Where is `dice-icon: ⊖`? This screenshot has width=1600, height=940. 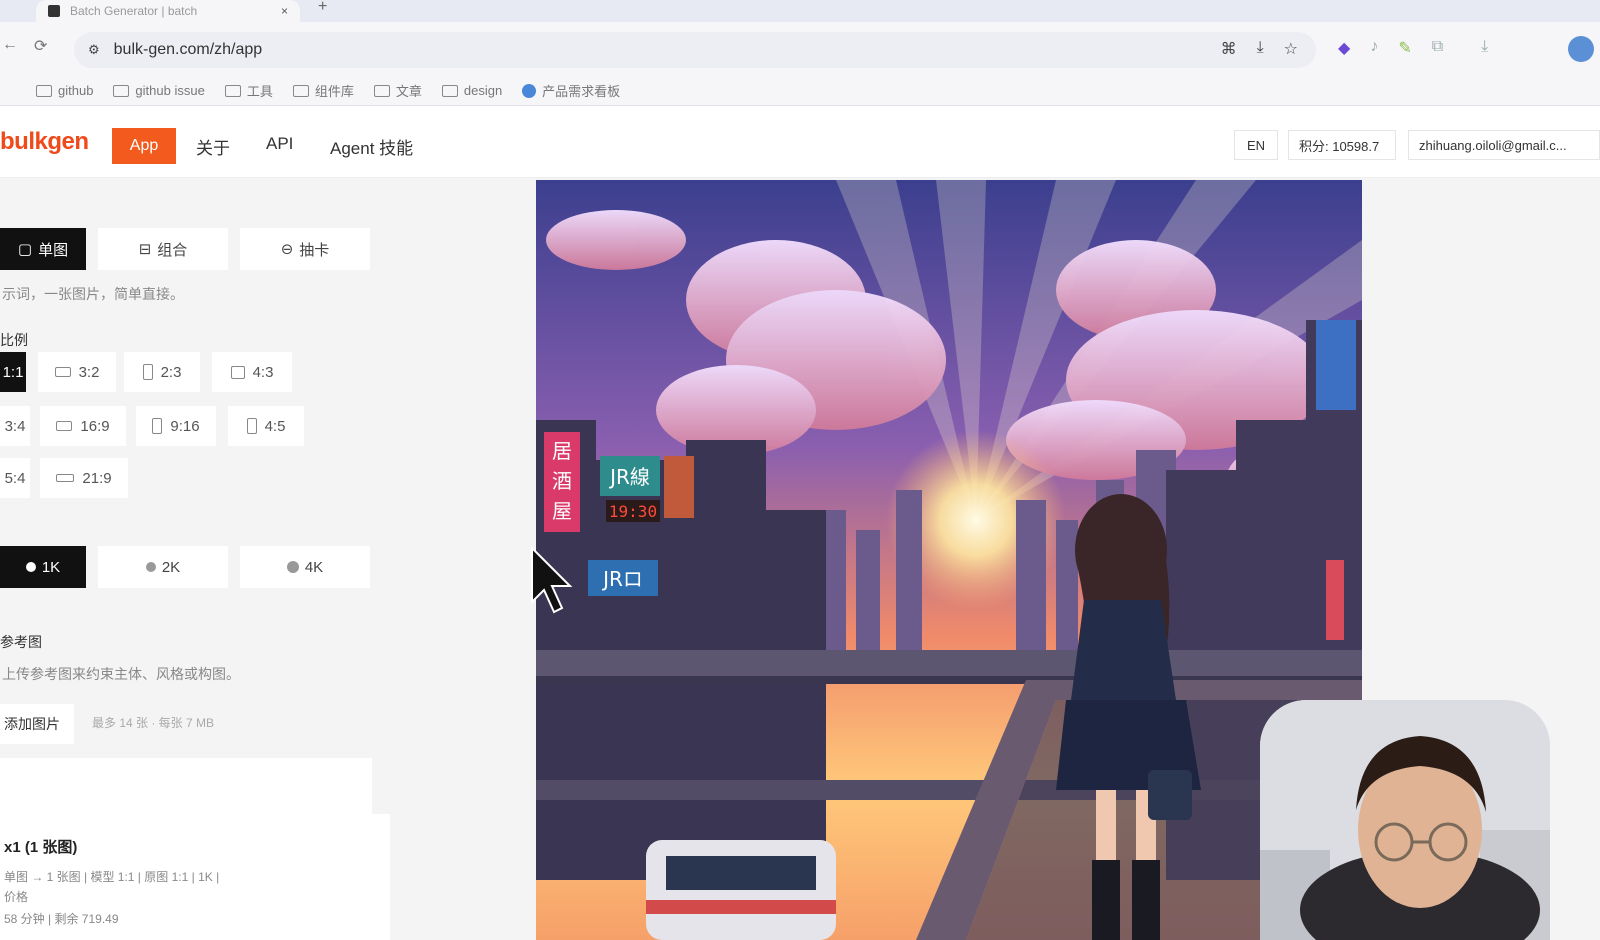
dice-icon: ⊖ is located at coordinates (287, 249).